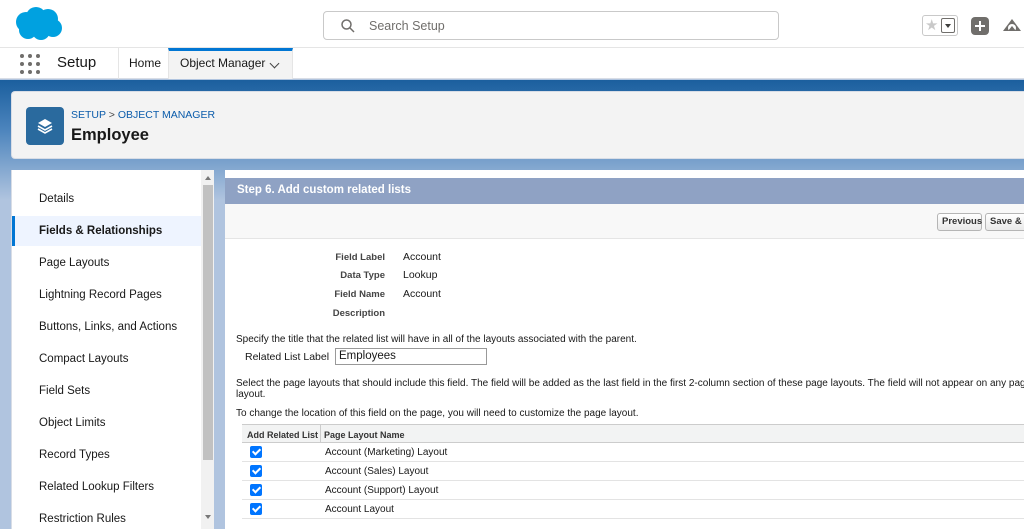 This screenshot has width=1024, height=529. I want to click on related-list-label-input: Employees, so click(411, 356).